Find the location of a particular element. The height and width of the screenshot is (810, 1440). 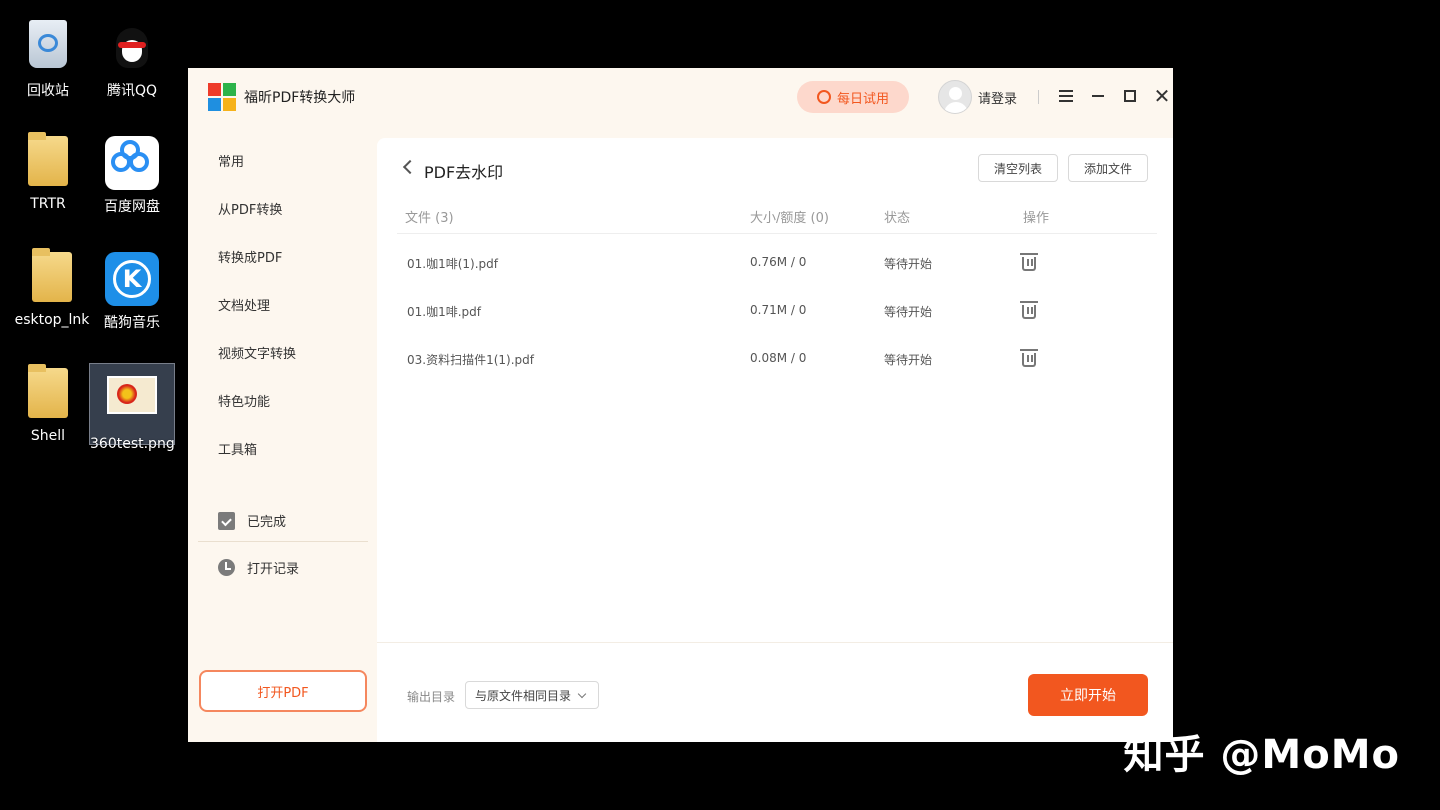

back-icon is located at coordinates (410, 167).